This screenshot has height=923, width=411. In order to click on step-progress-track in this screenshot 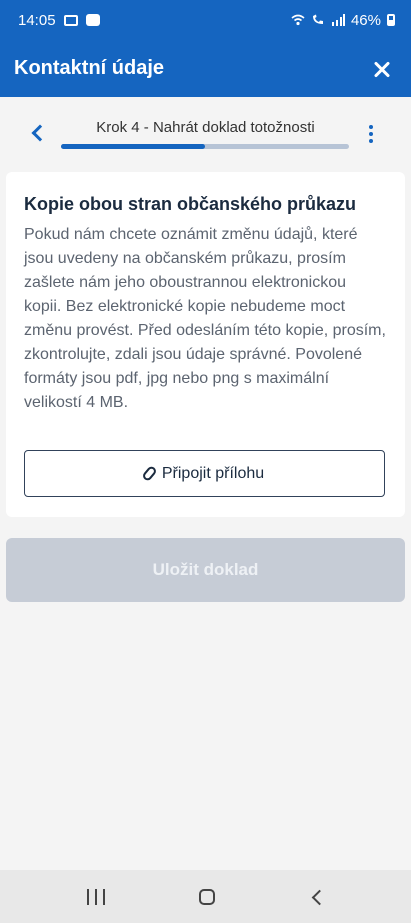, I will do `click(205, 146)`.